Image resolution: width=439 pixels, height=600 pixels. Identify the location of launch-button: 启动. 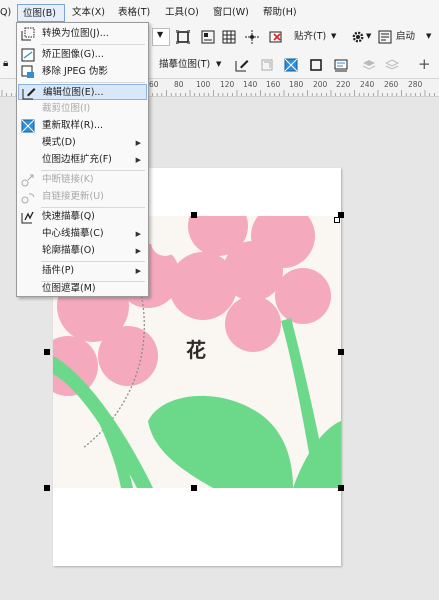
(405, 37).